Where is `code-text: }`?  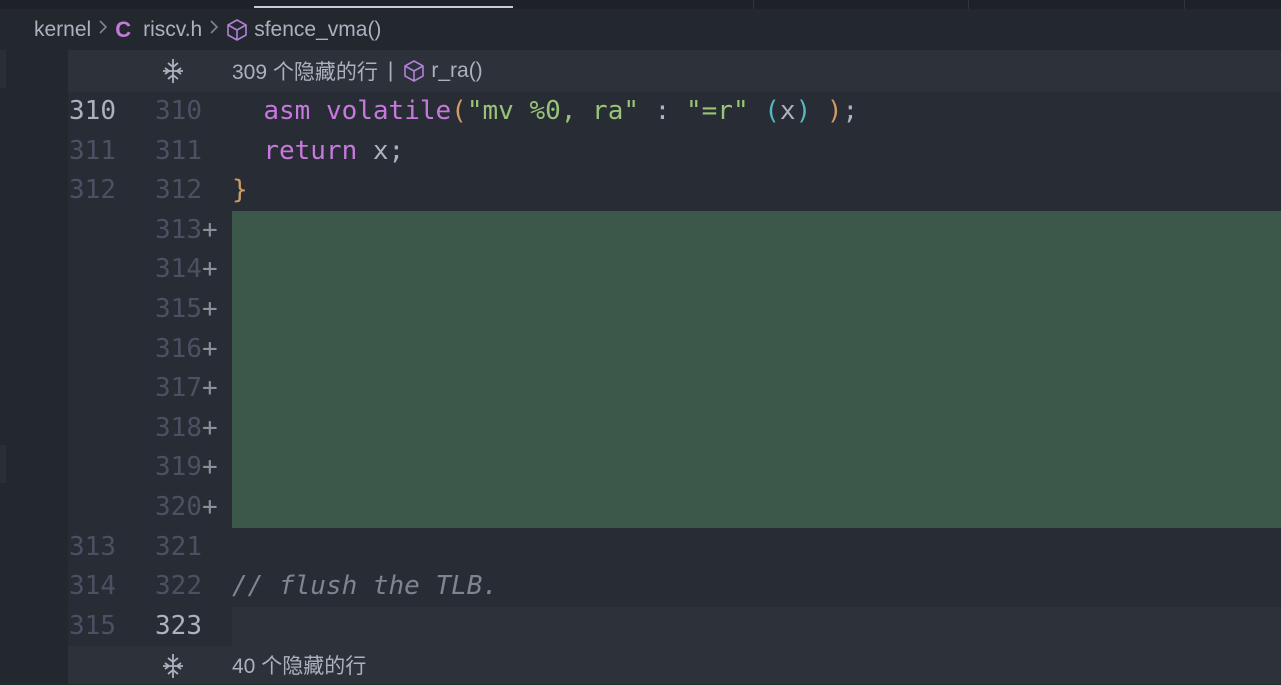 code-text: } is located at coordinates (240, 191).